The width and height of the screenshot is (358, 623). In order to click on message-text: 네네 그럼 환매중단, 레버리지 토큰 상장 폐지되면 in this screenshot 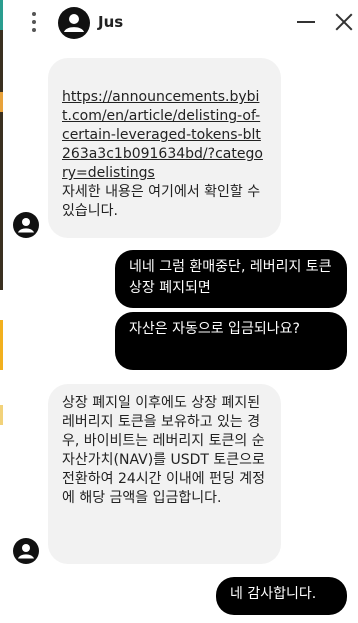, I will do `click(230, 277)`.